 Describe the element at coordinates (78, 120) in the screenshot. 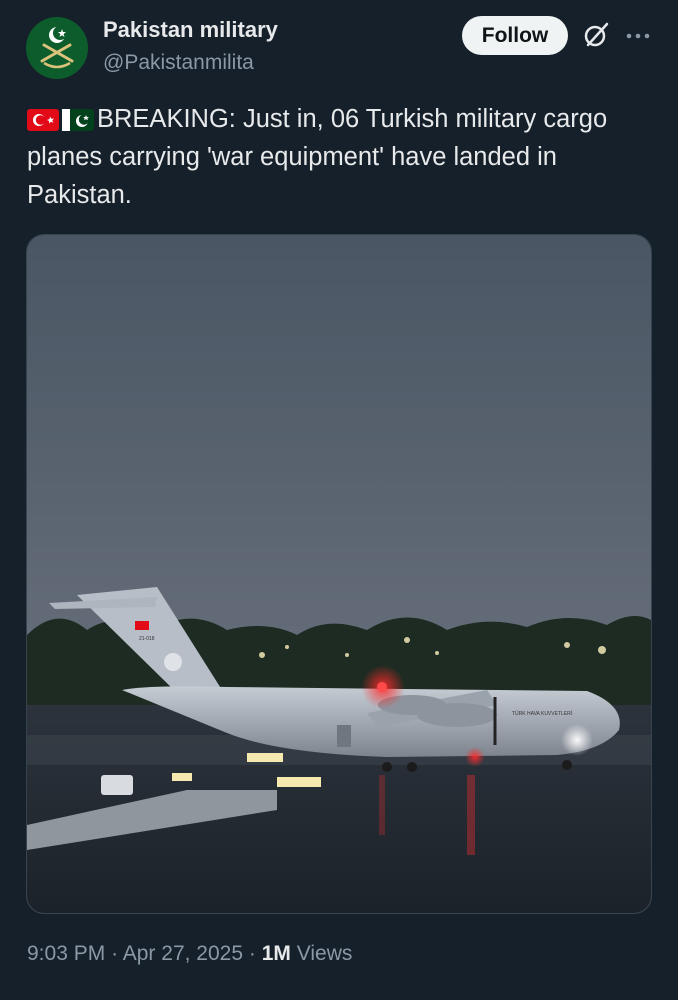

I see `pakistan-flag-icon` at that location.